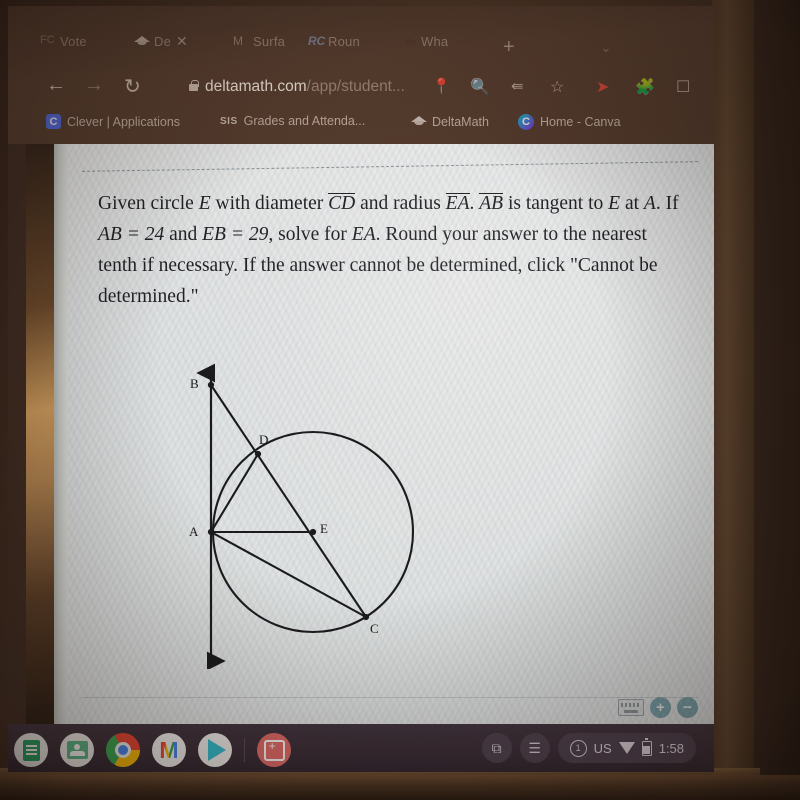  I want to click on shelf-app-play-store, so click(215, 750).